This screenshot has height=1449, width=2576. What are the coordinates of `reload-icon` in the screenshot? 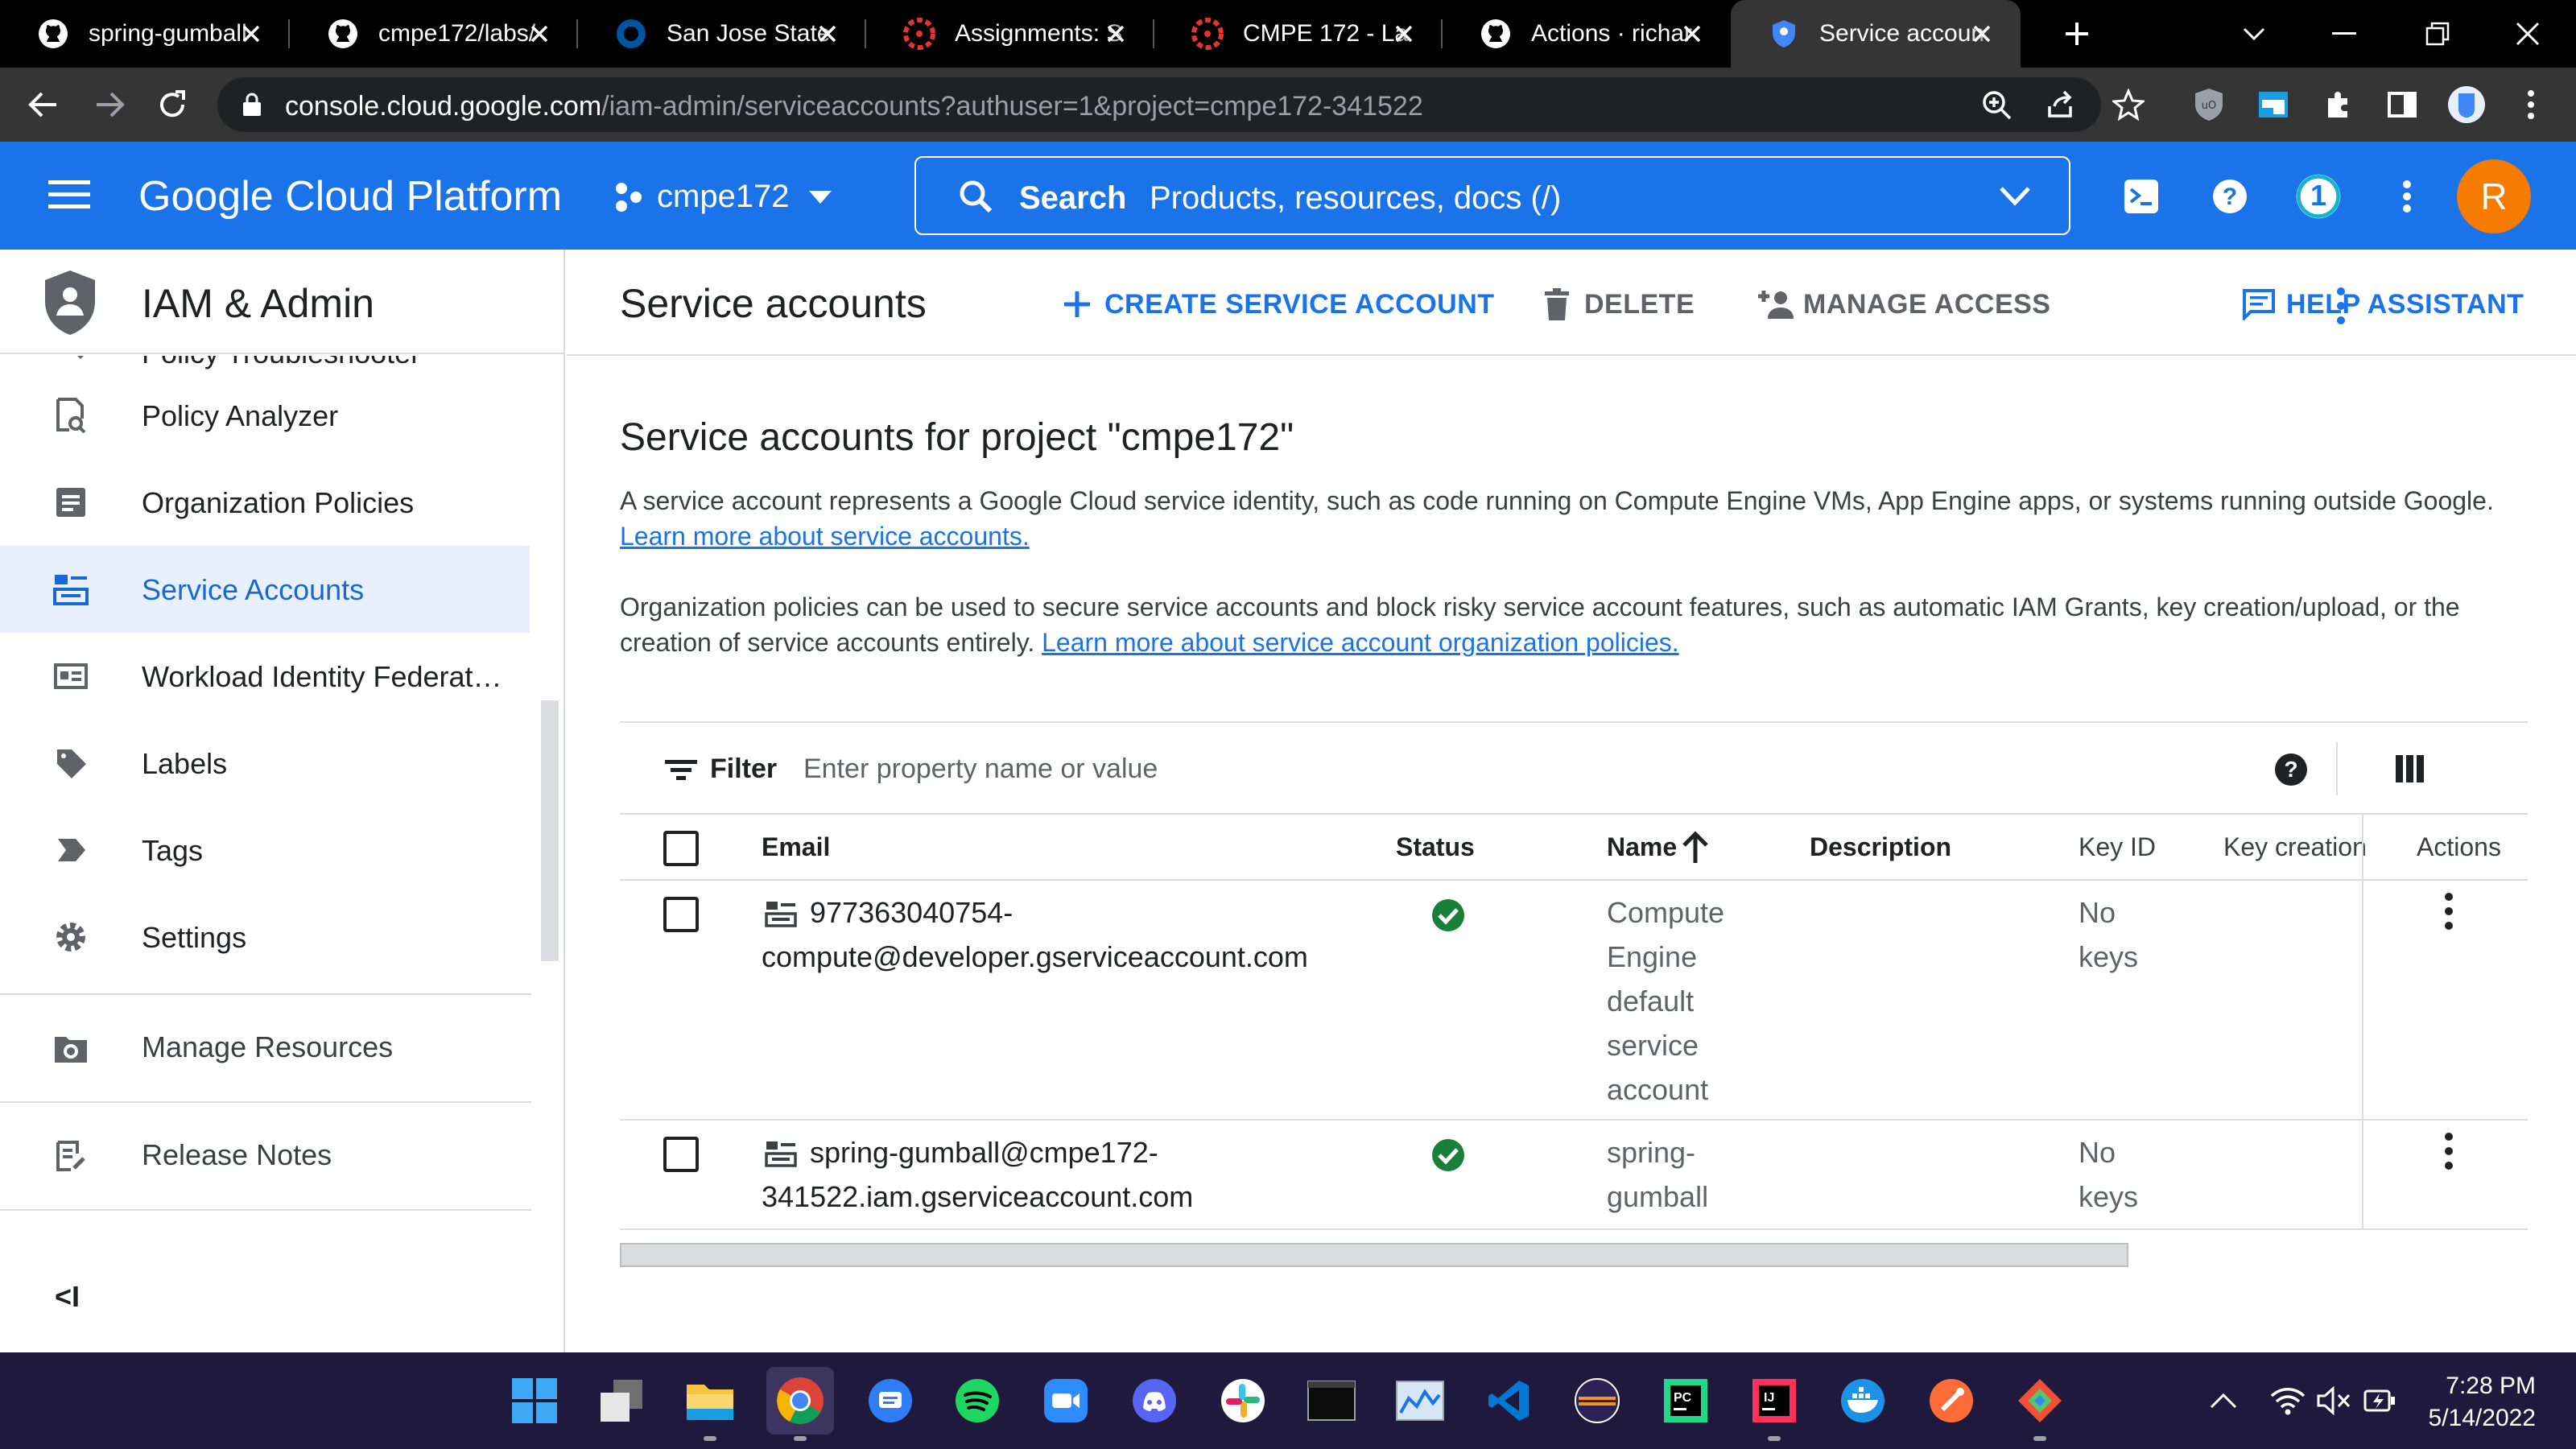 It's located at (172, 105).